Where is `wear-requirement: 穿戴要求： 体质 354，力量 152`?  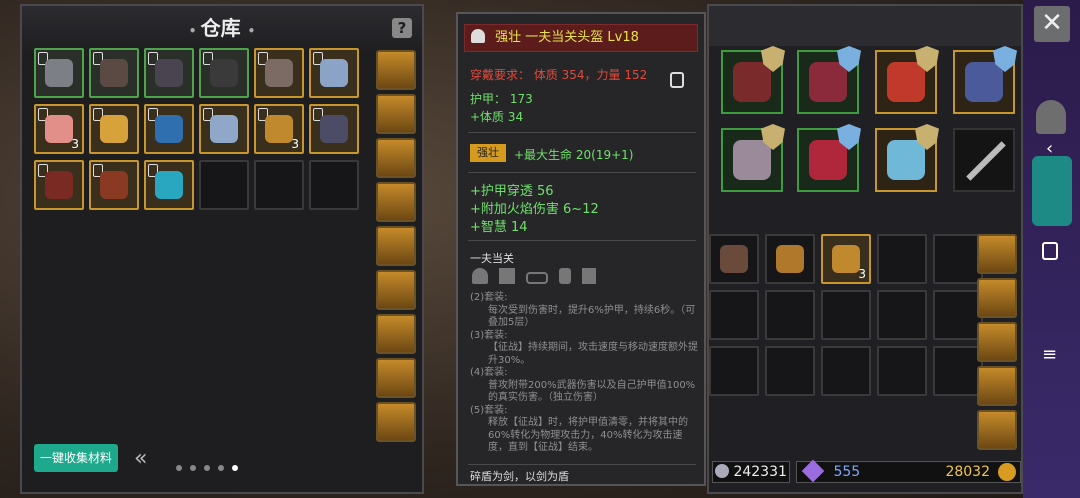
wear-requirement: 穿戴要求： 体质 354，力量 152 is located at coordinates (559, 75).